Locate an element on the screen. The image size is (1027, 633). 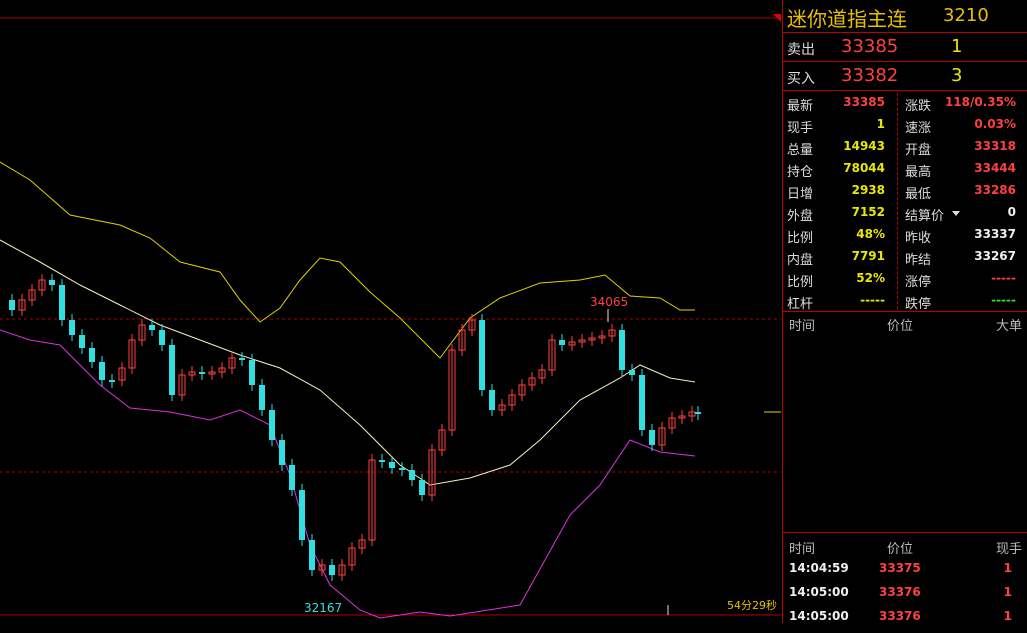
stat-label: 结算价 is located at coordinates (925, 216).